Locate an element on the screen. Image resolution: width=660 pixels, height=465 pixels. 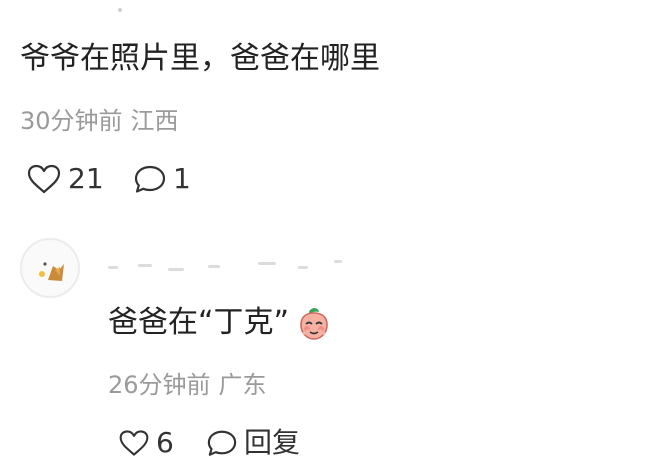
avatar is located at coordinates (50, 268).